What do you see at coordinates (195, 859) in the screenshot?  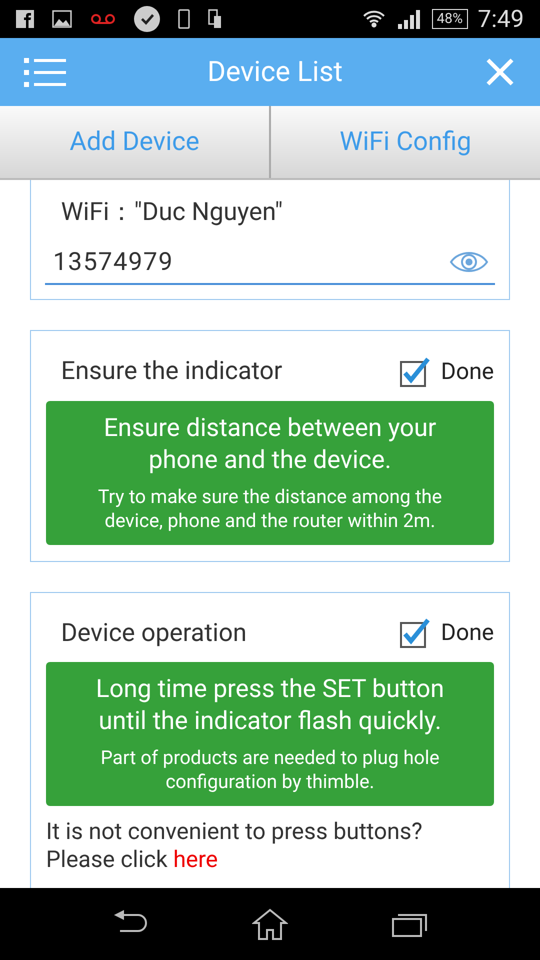 I see `here-link: here` at bounding box center [195, 859].